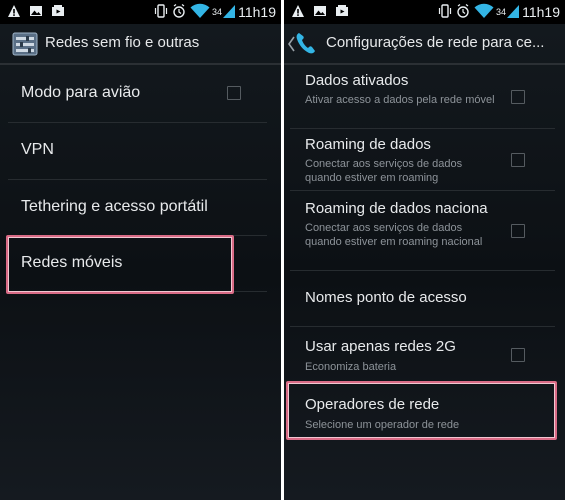  What do you see at coordinates (306, 43) in the screenshot?
I see `phone-icon` at bounding box center [306, 43].